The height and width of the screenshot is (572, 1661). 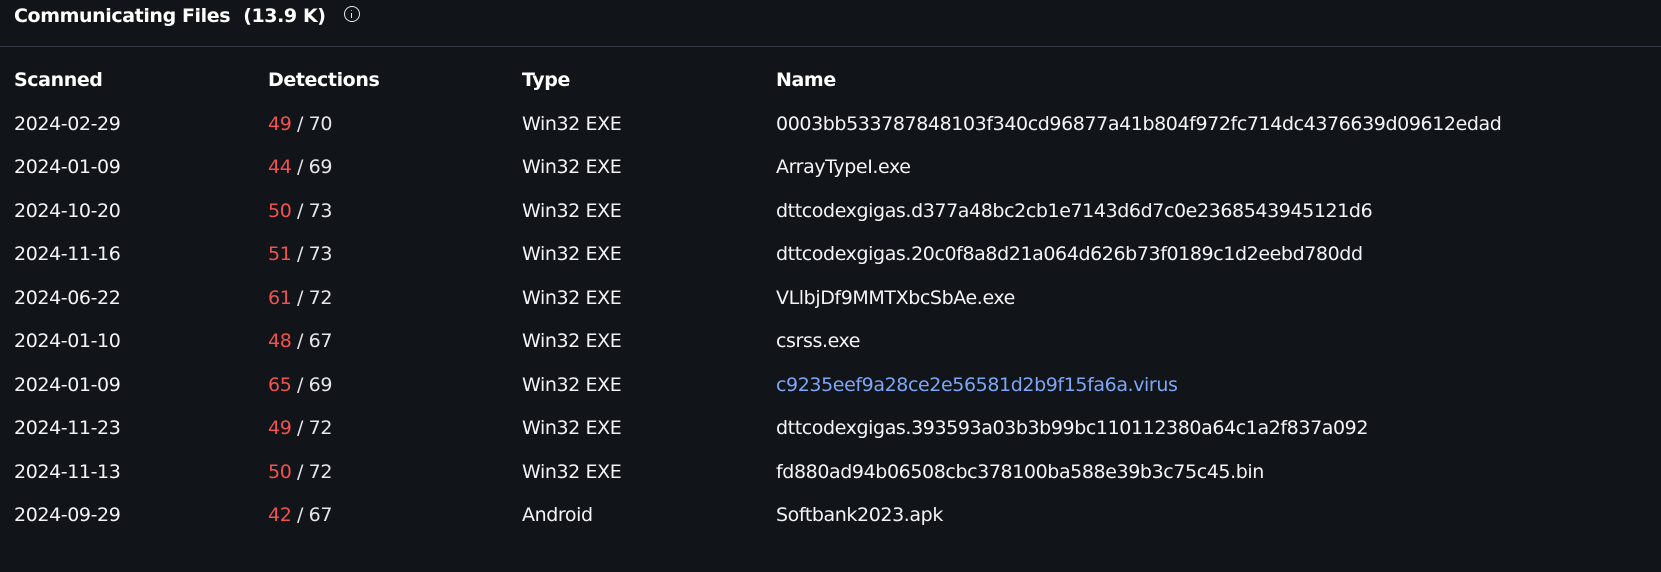 I want to click on detections: 50 / 72, so click(x=300, y=472).